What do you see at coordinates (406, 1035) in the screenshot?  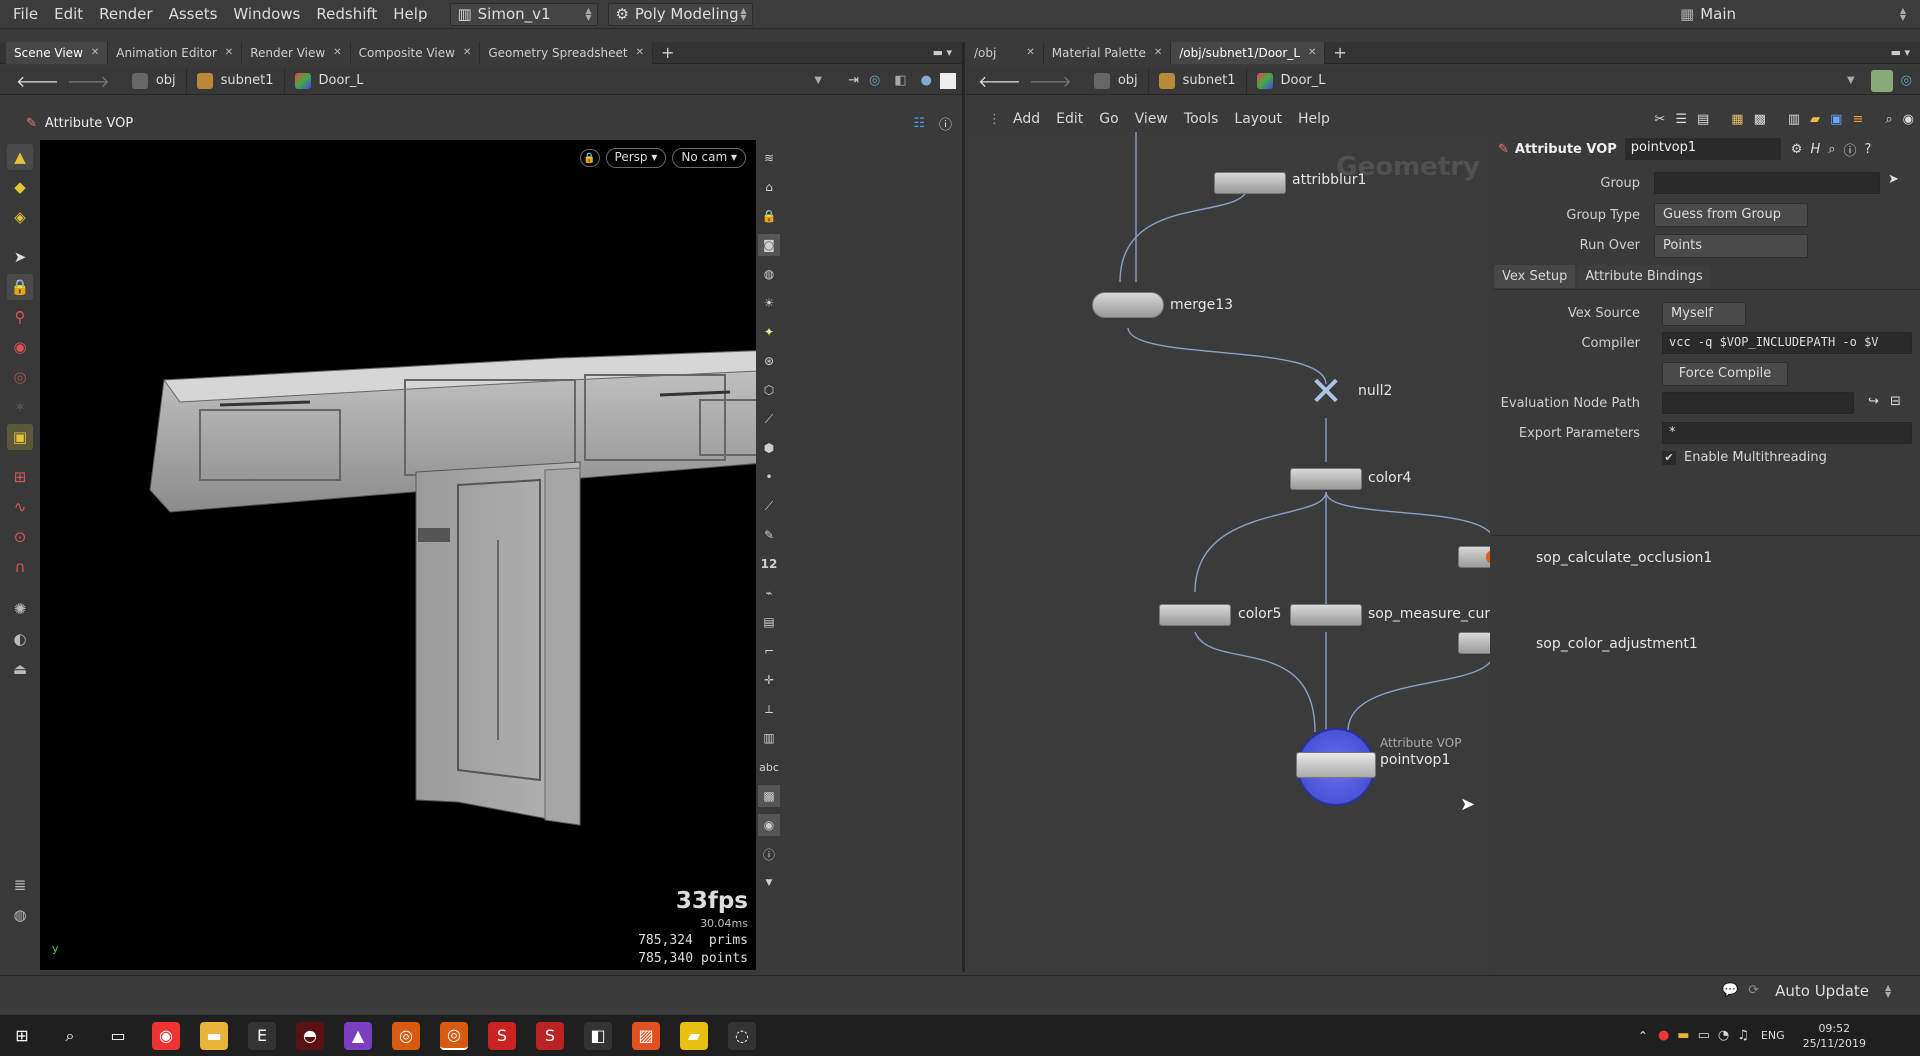 I see `houdini-icon: ◎` at bounding box center [406, 1035].